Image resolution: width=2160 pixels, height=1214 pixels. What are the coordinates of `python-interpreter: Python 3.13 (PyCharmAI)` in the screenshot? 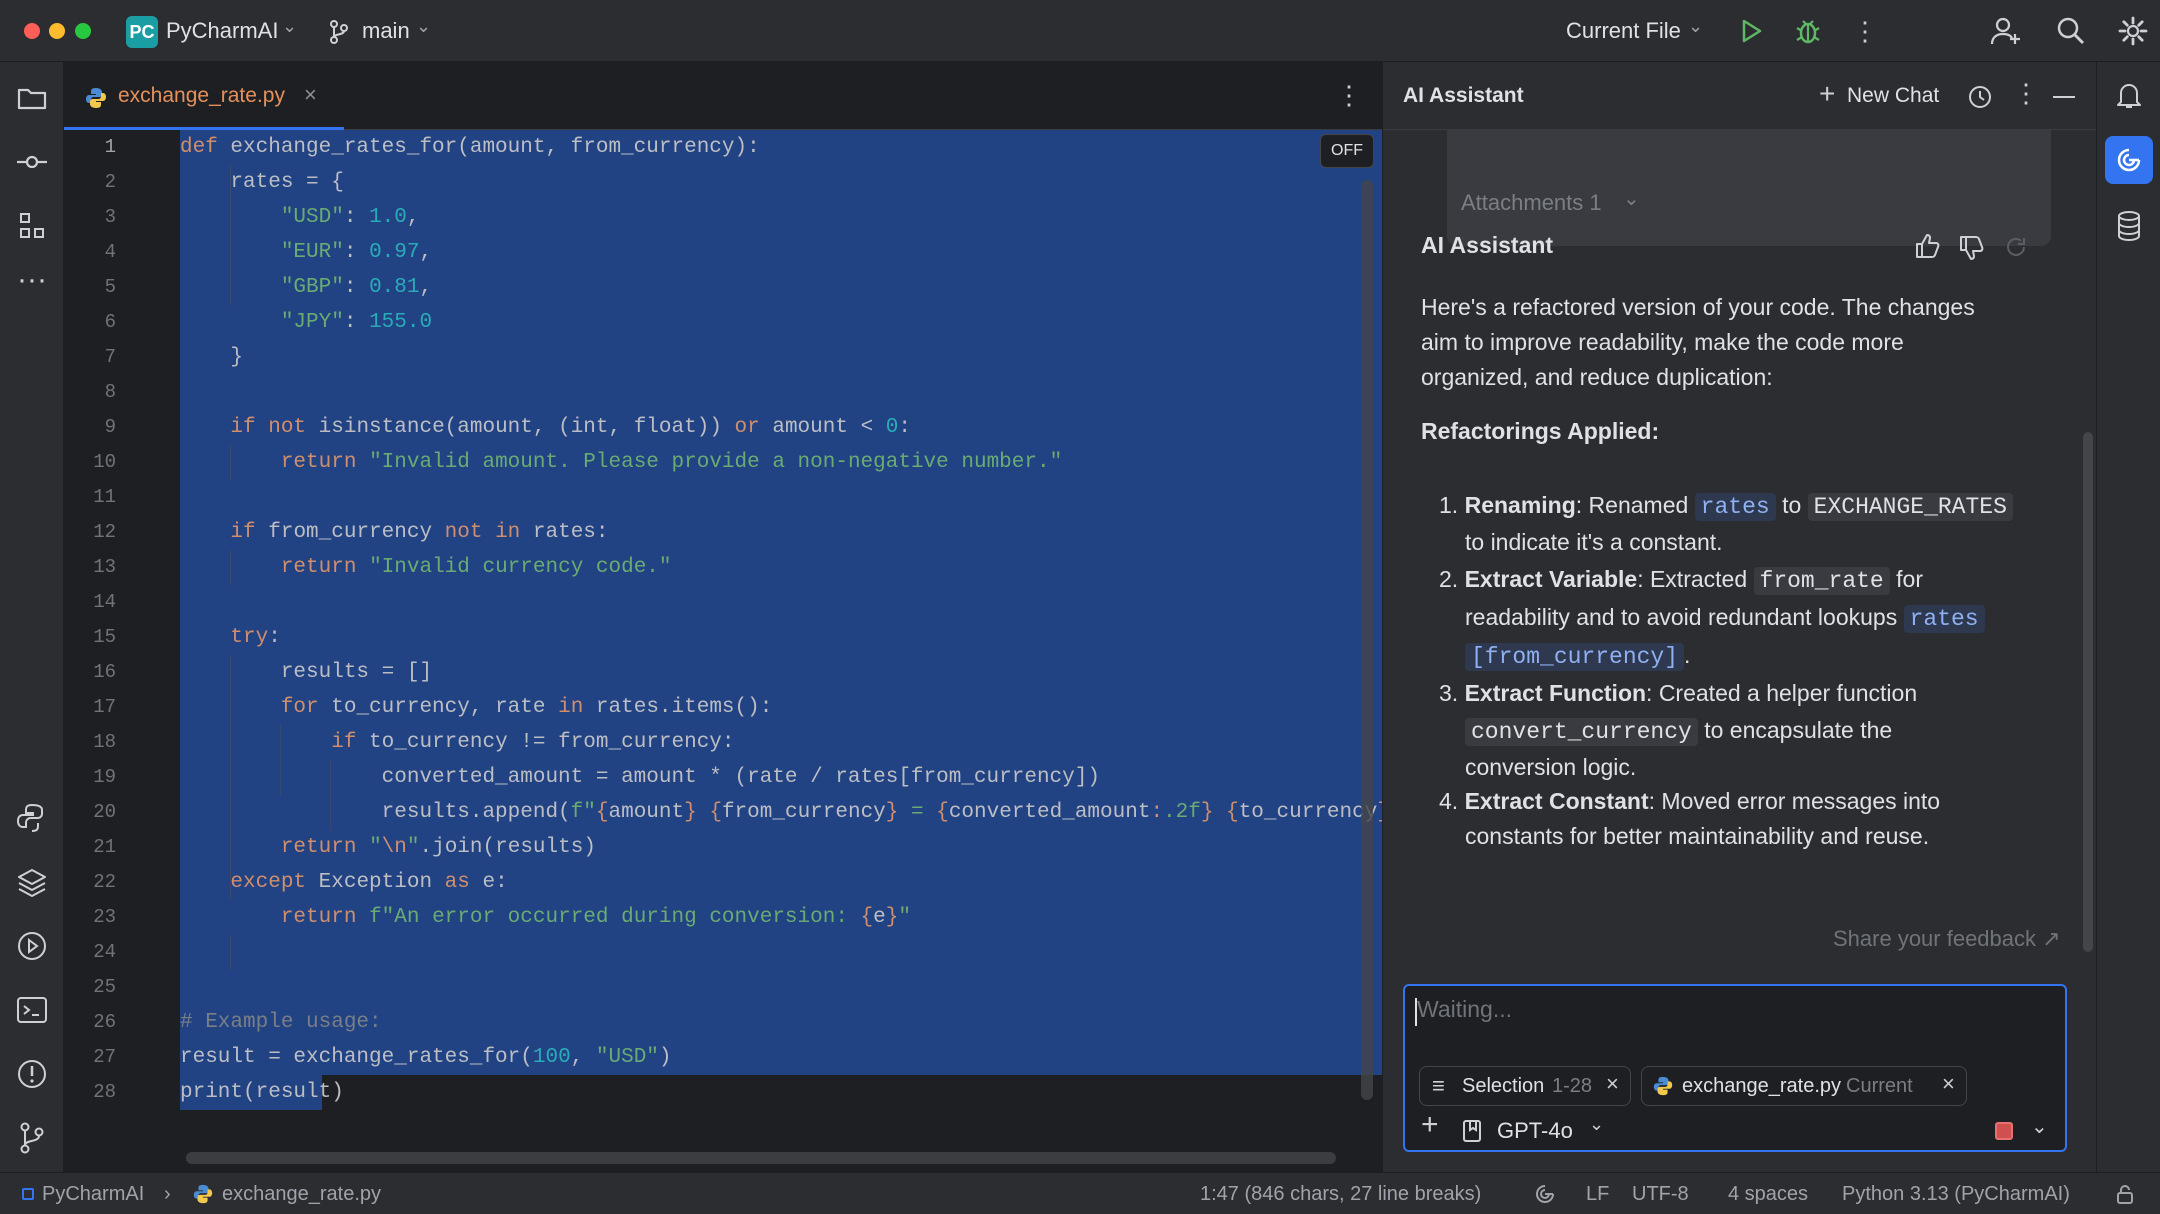 It's located at (1956, 1194).